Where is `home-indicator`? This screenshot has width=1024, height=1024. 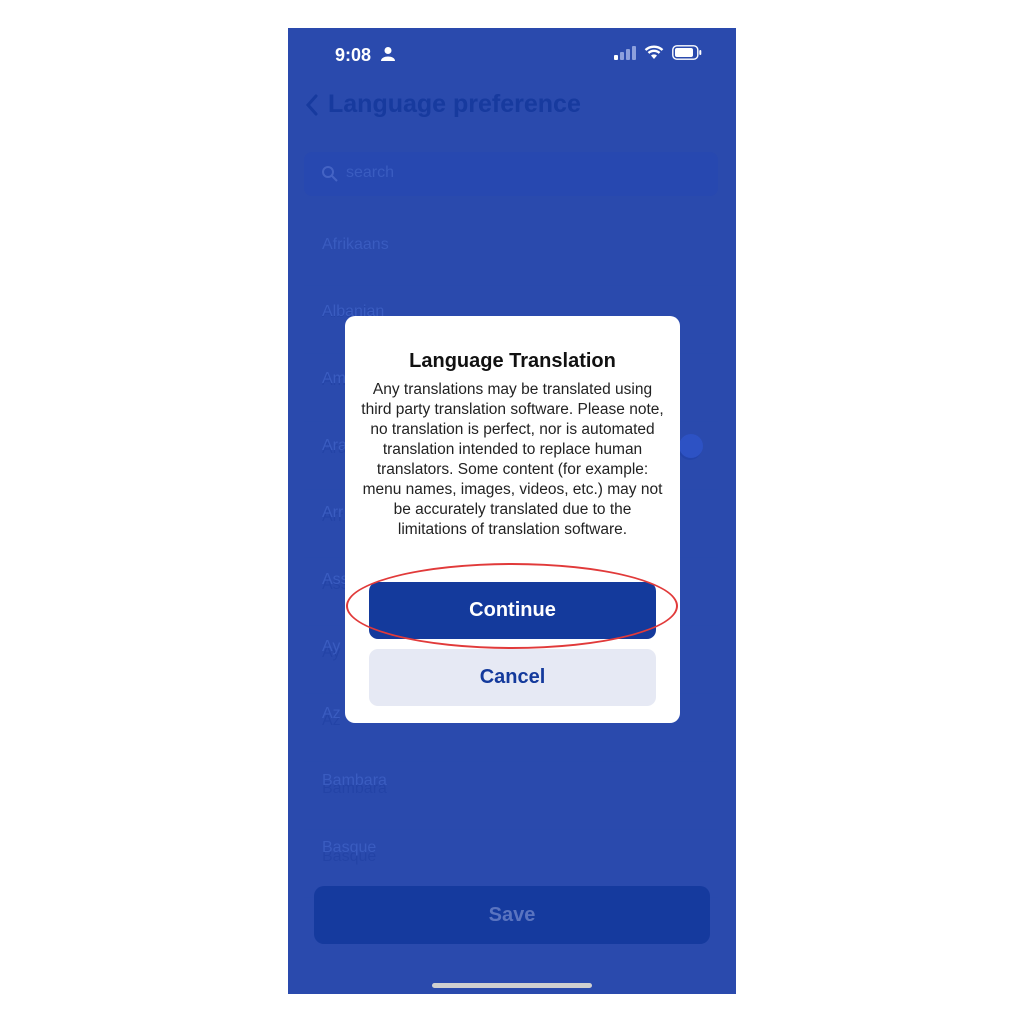 home-indicator is located at coordinates (512, 985).